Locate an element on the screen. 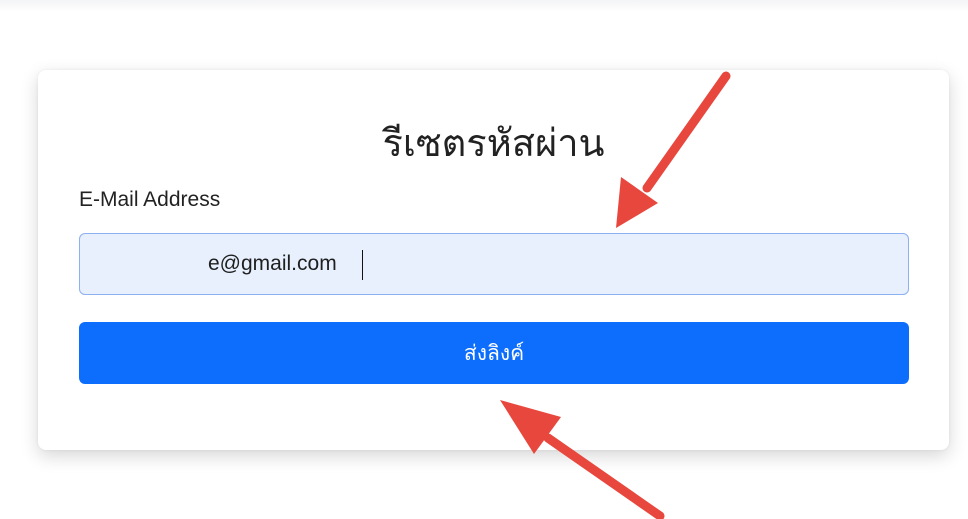  page-title: รีเซตรหัสผ่าน is located at coordinates (493, 143).